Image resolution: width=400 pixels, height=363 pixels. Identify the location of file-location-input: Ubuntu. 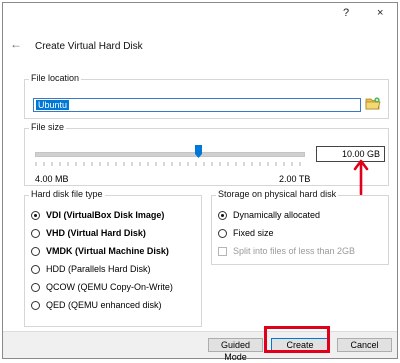
(197, 105).